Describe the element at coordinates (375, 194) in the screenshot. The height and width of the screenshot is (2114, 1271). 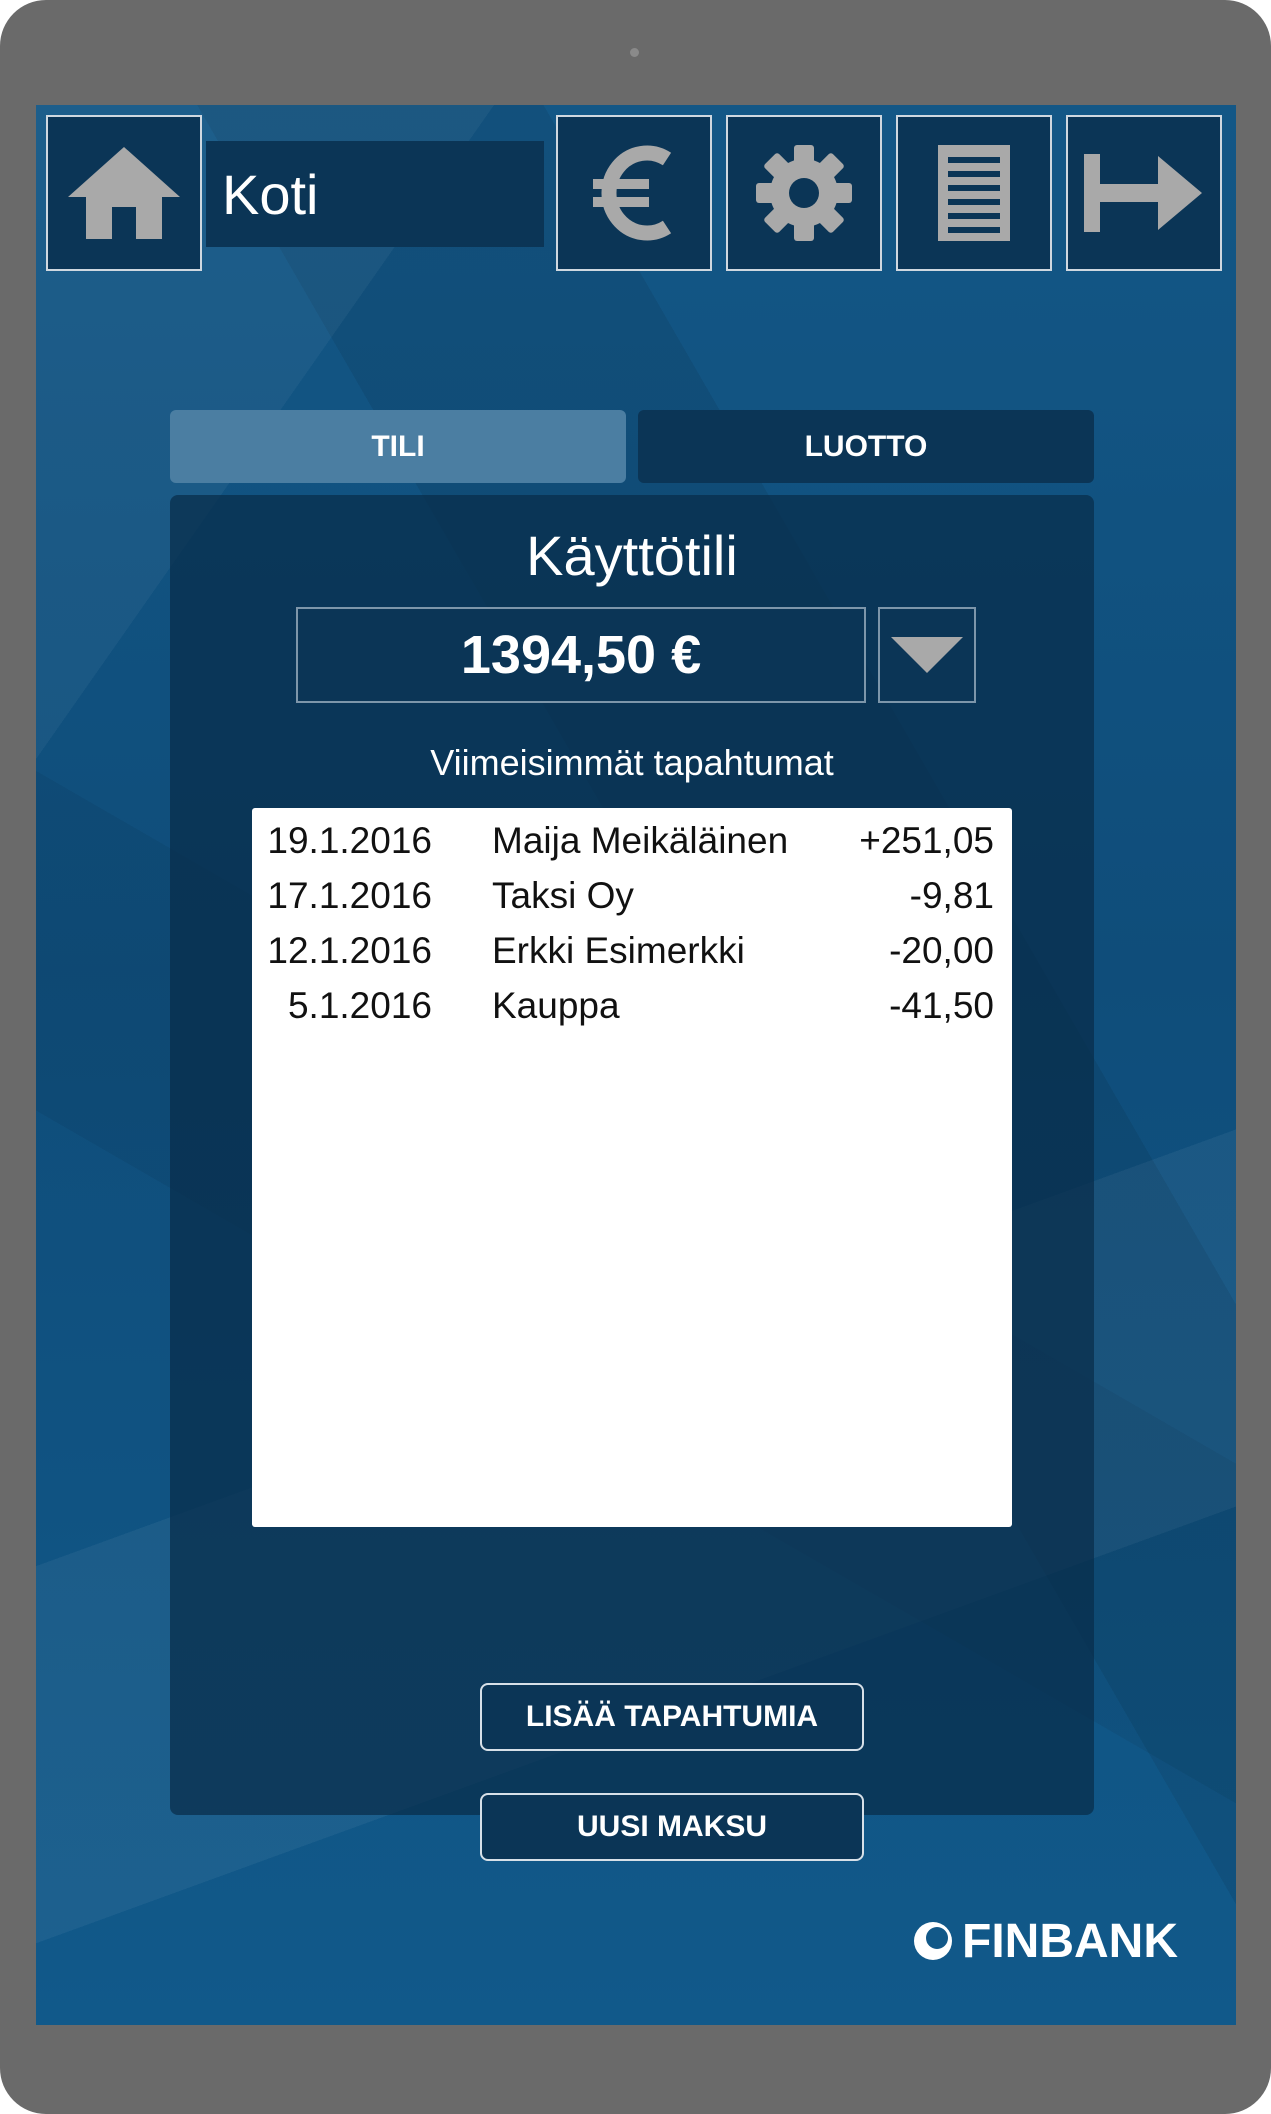
I see `page-title-box: Koti` at that location.